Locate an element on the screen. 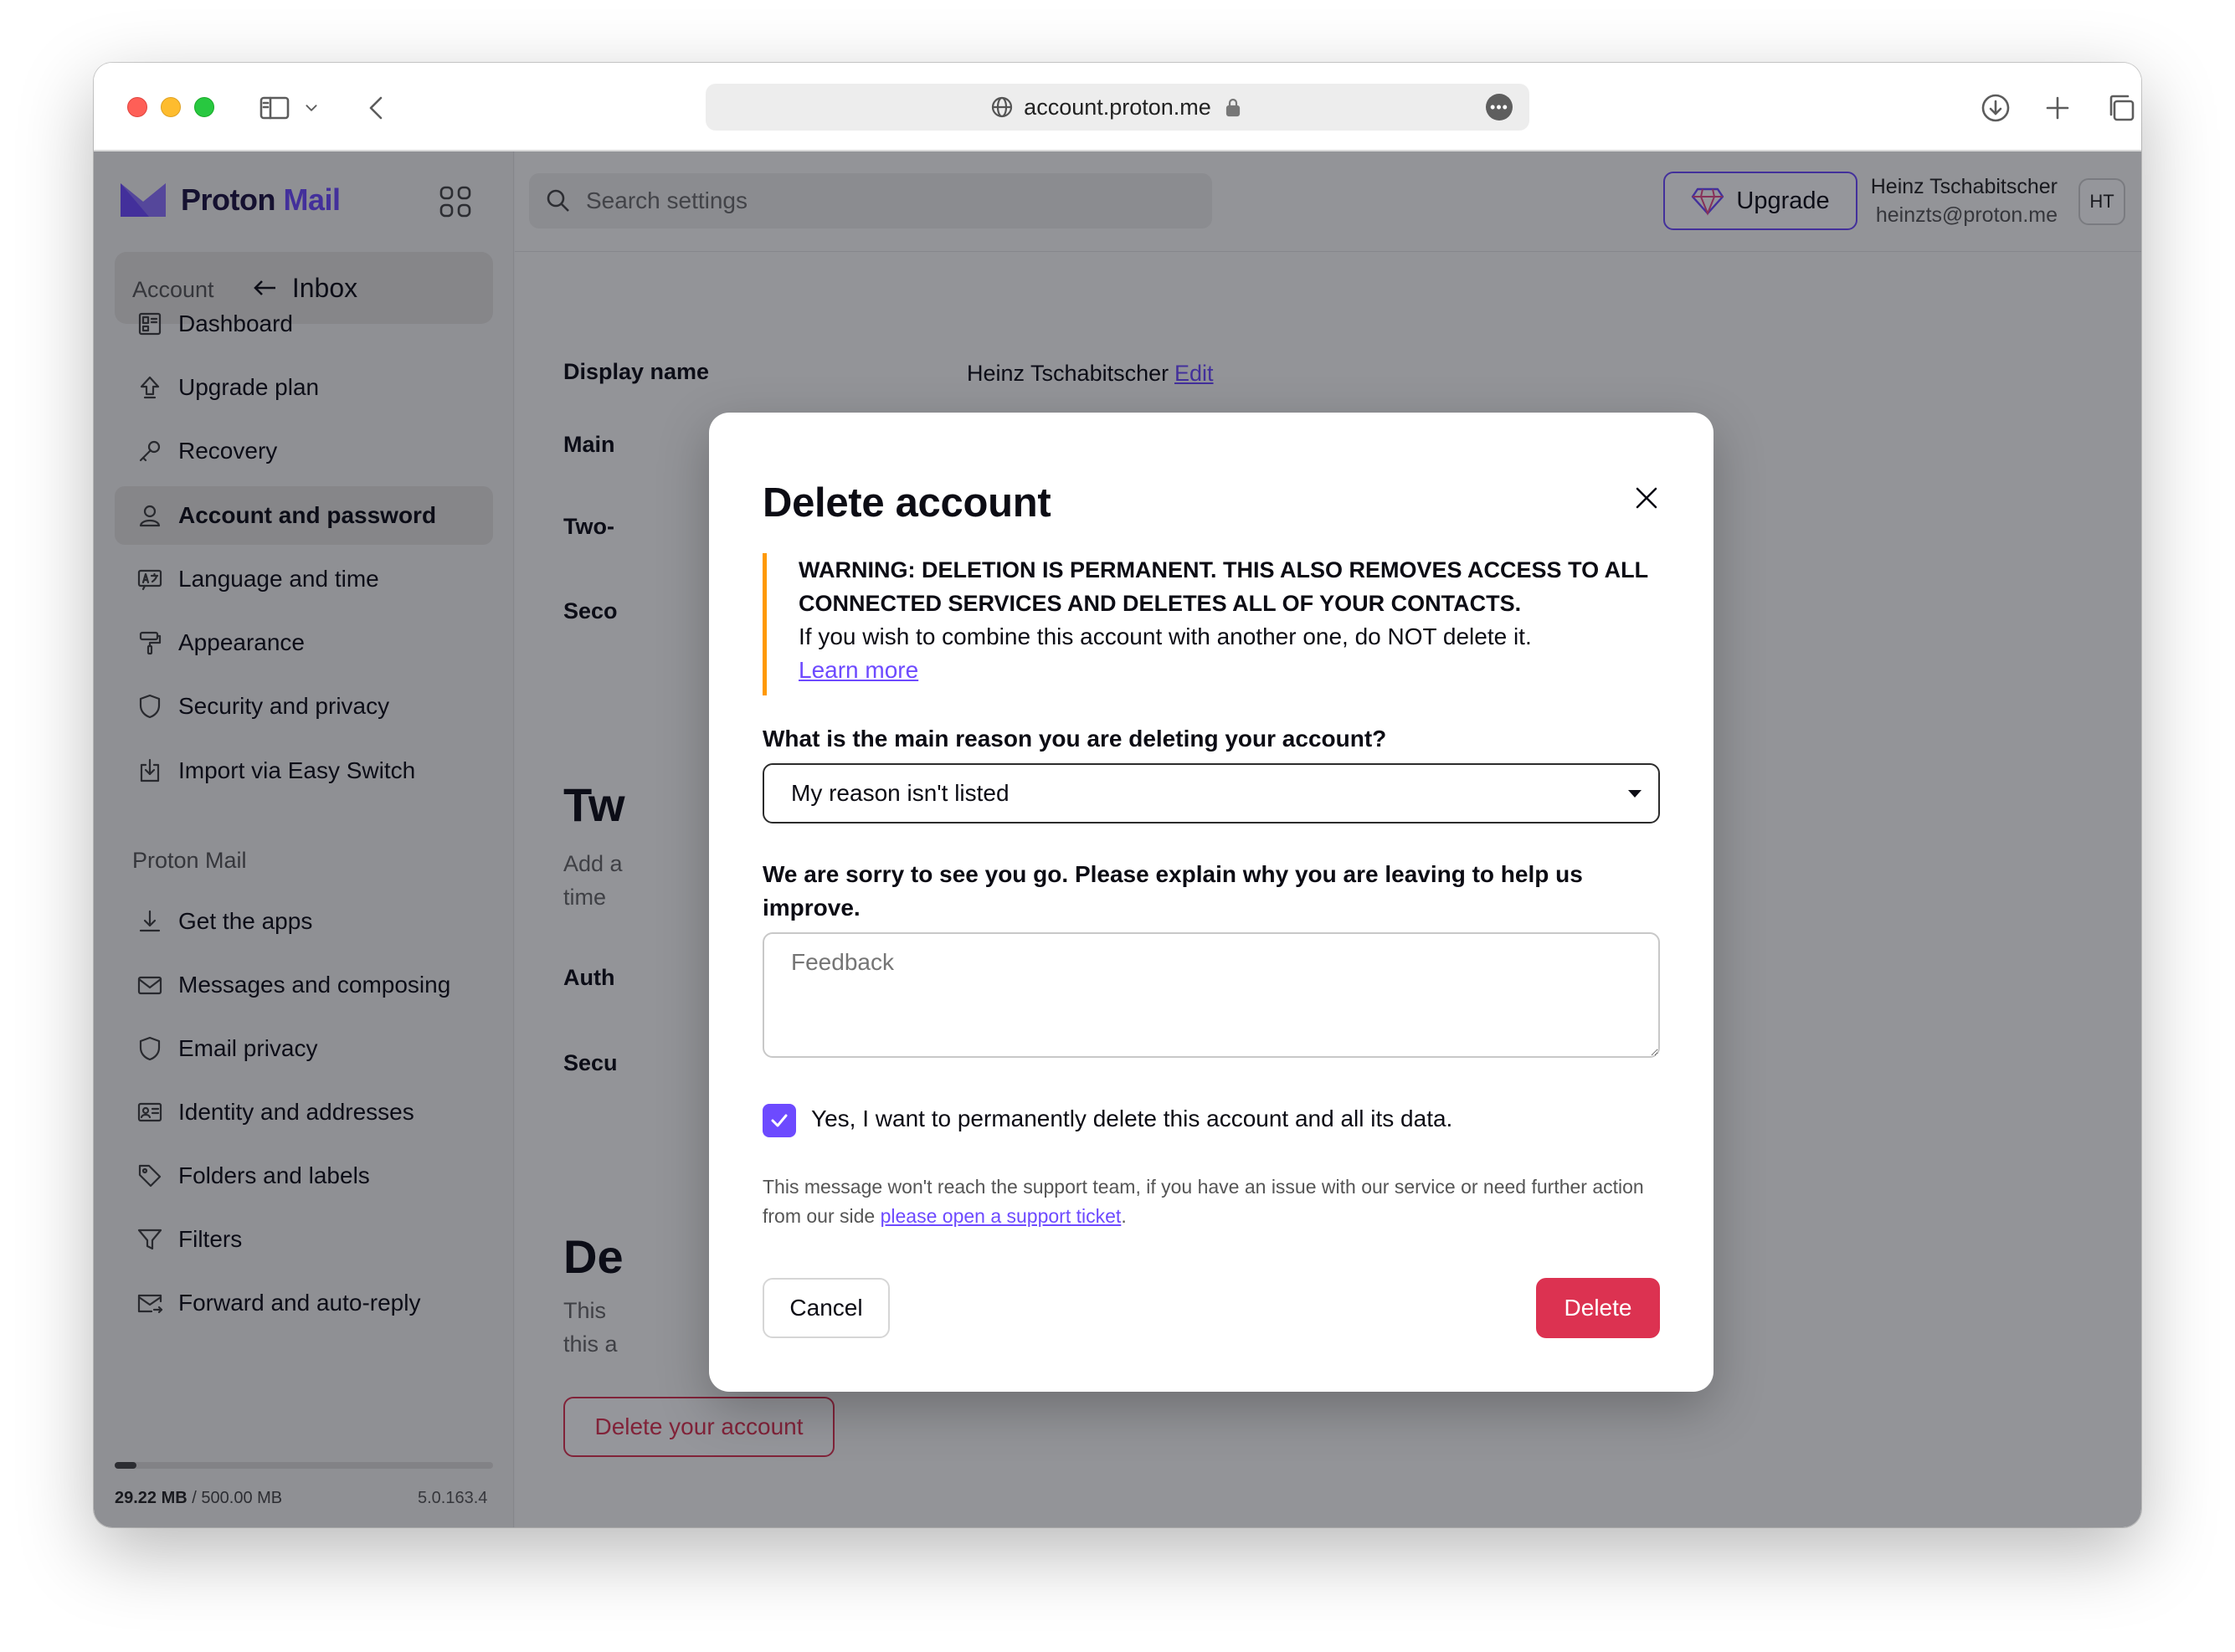  reason-select: My reason isn't listed is located at coordinates (1211, 793).